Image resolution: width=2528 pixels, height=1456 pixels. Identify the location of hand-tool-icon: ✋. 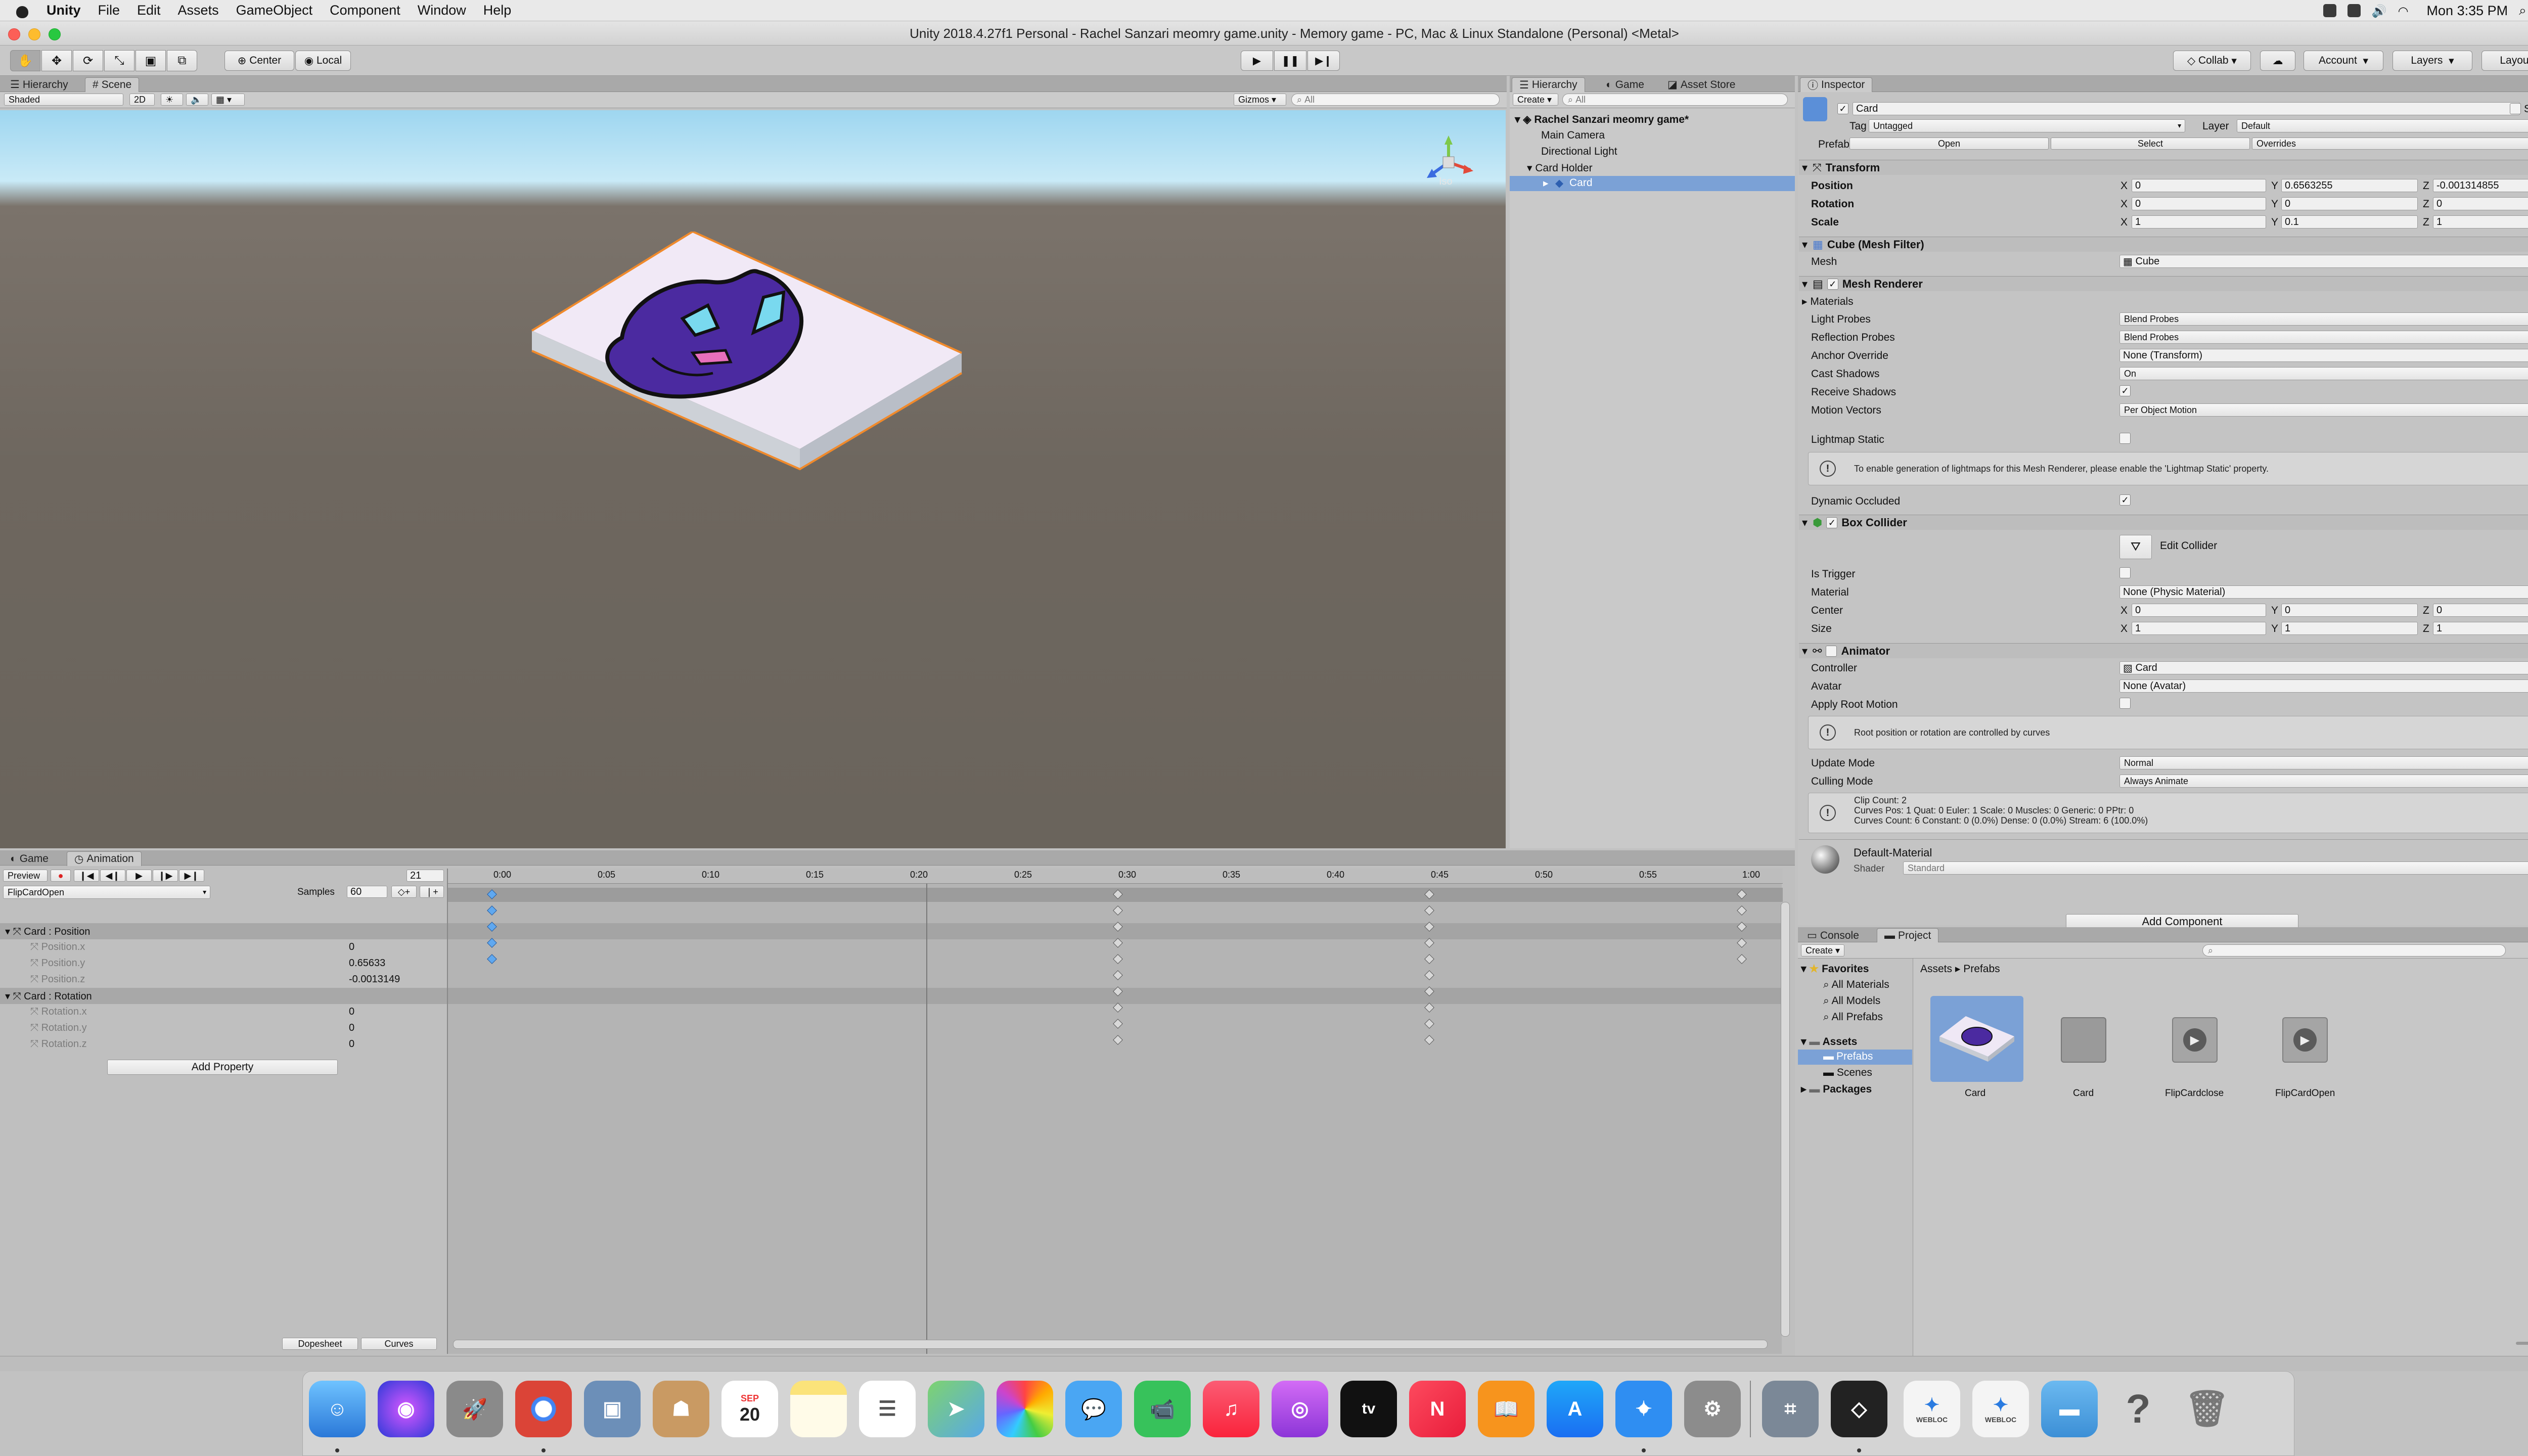
(25, 60).